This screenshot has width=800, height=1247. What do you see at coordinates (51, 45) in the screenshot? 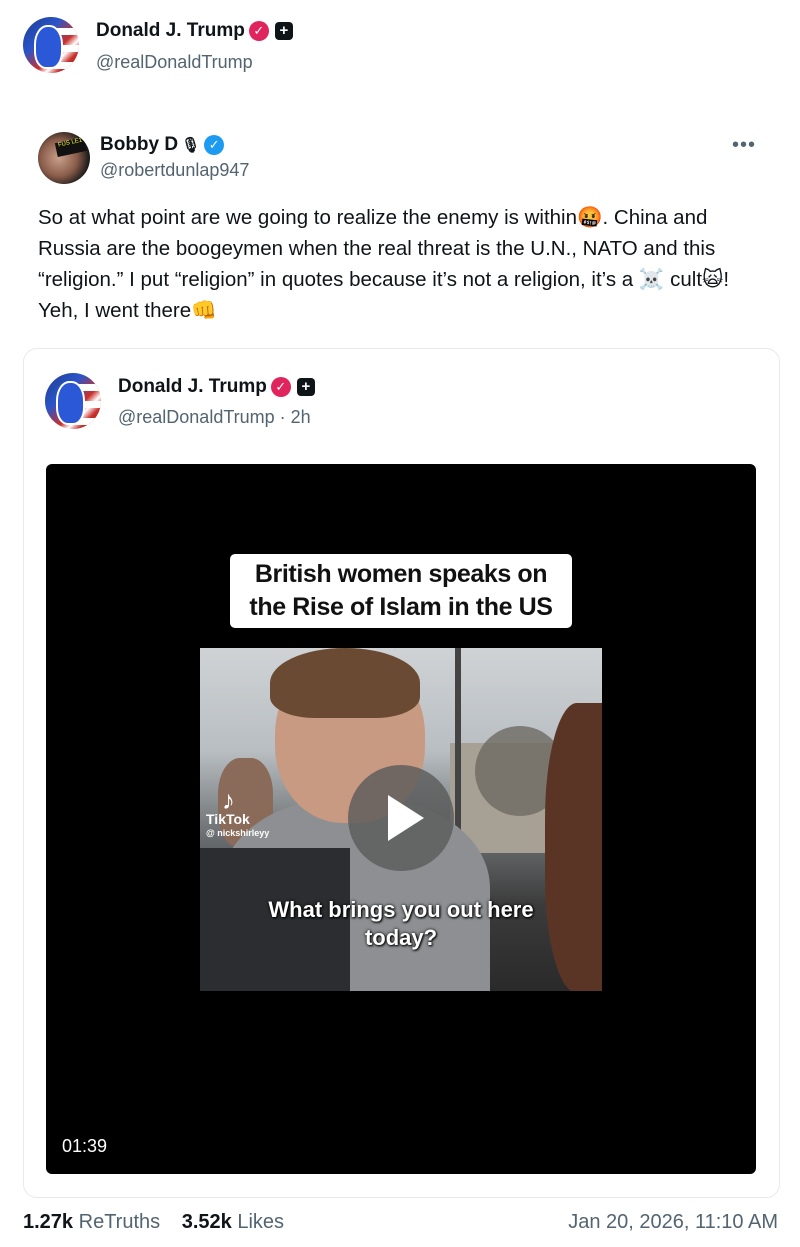
I see `author-avatar` at bounding box center [51, 45].